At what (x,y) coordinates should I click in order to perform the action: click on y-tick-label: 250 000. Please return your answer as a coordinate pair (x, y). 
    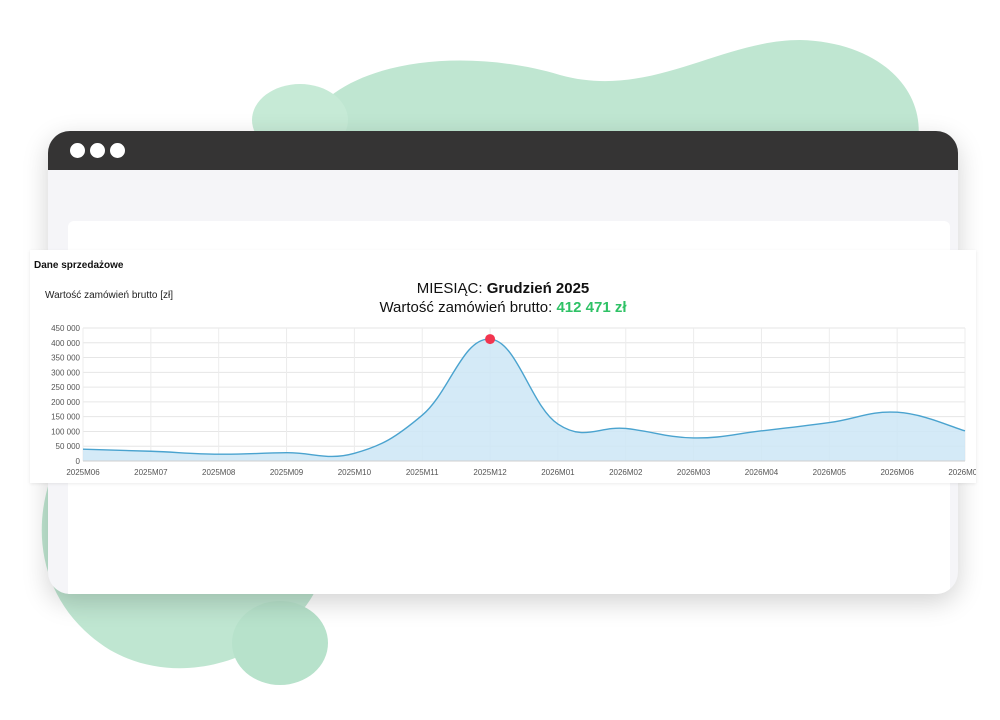
    Looking at the image, I should click on (65, 387).